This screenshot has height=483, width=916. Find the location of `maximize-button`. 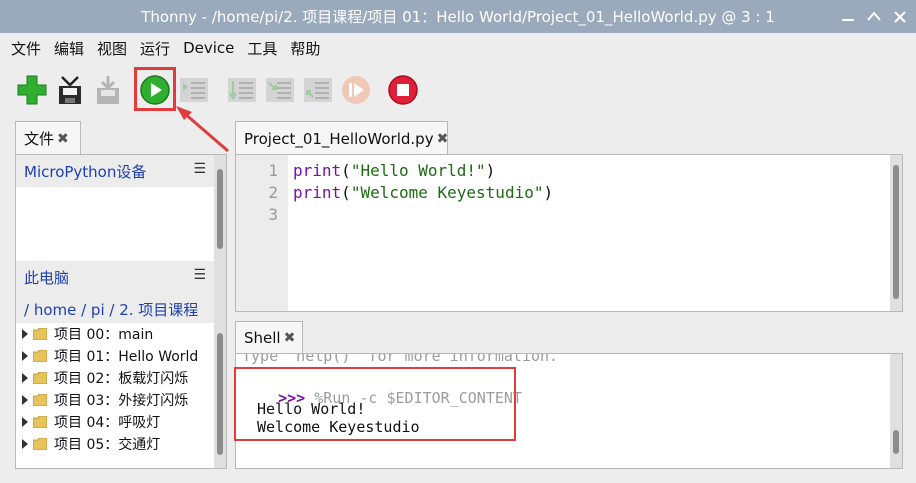

maximize-button is located at coordinates (874, 17).